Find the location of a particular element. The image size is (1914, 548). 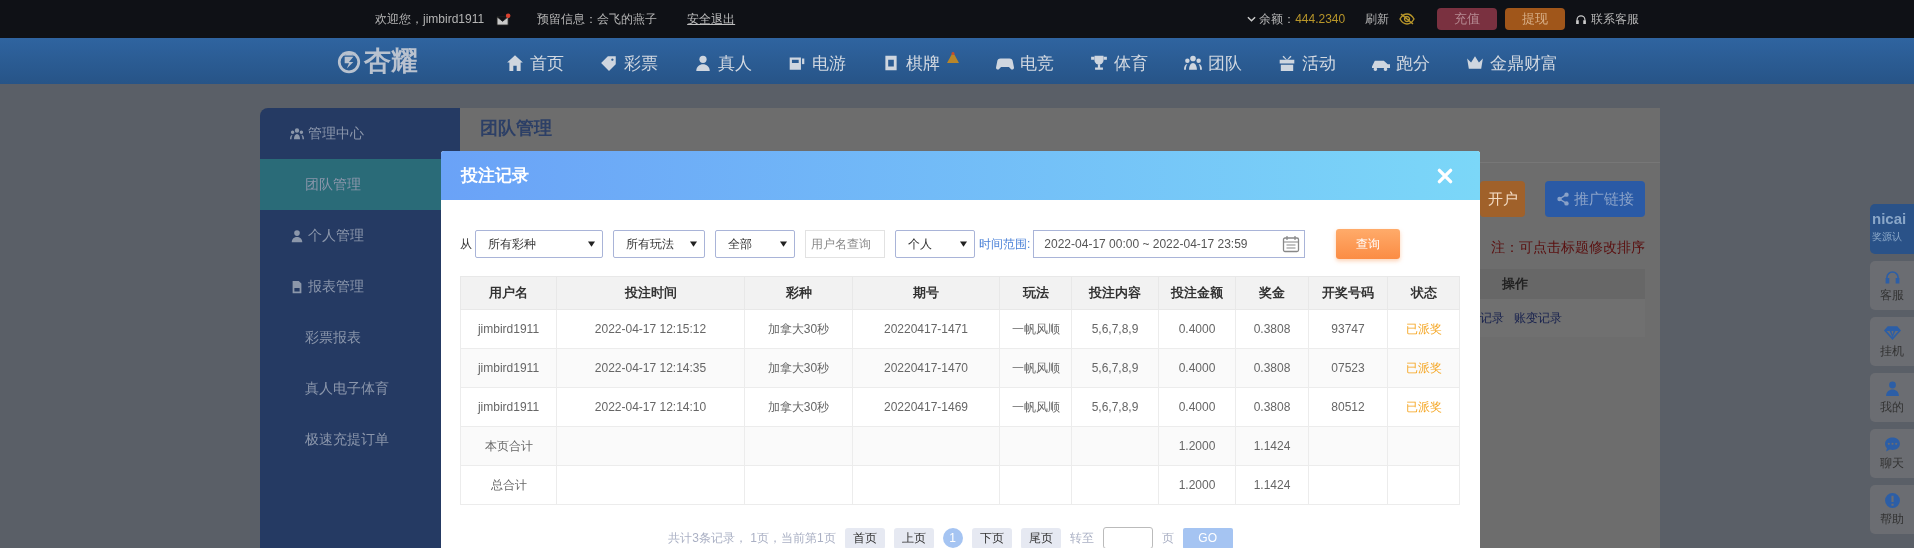

side-menu-item: 我的 is located at coordinates (1892, 397).